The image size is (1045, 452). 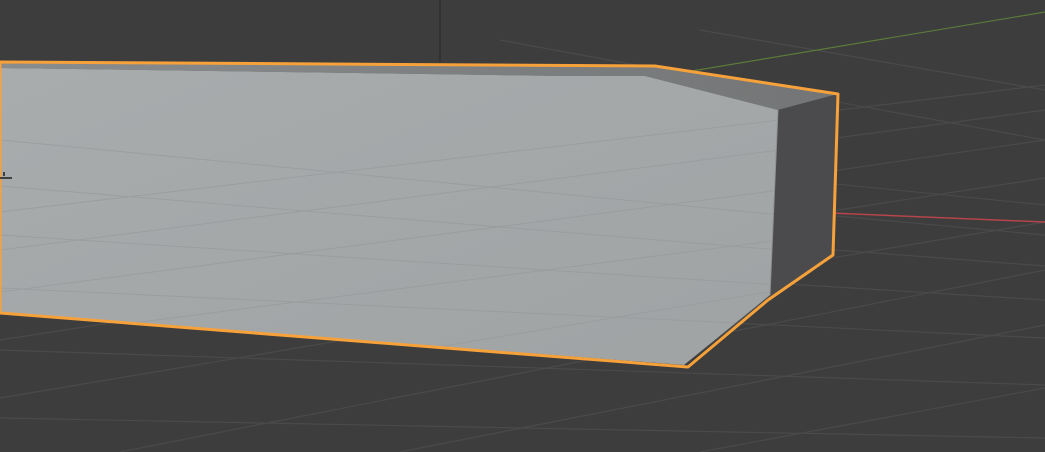 I want to click on y-axis-line, so click(x=847, y=45).